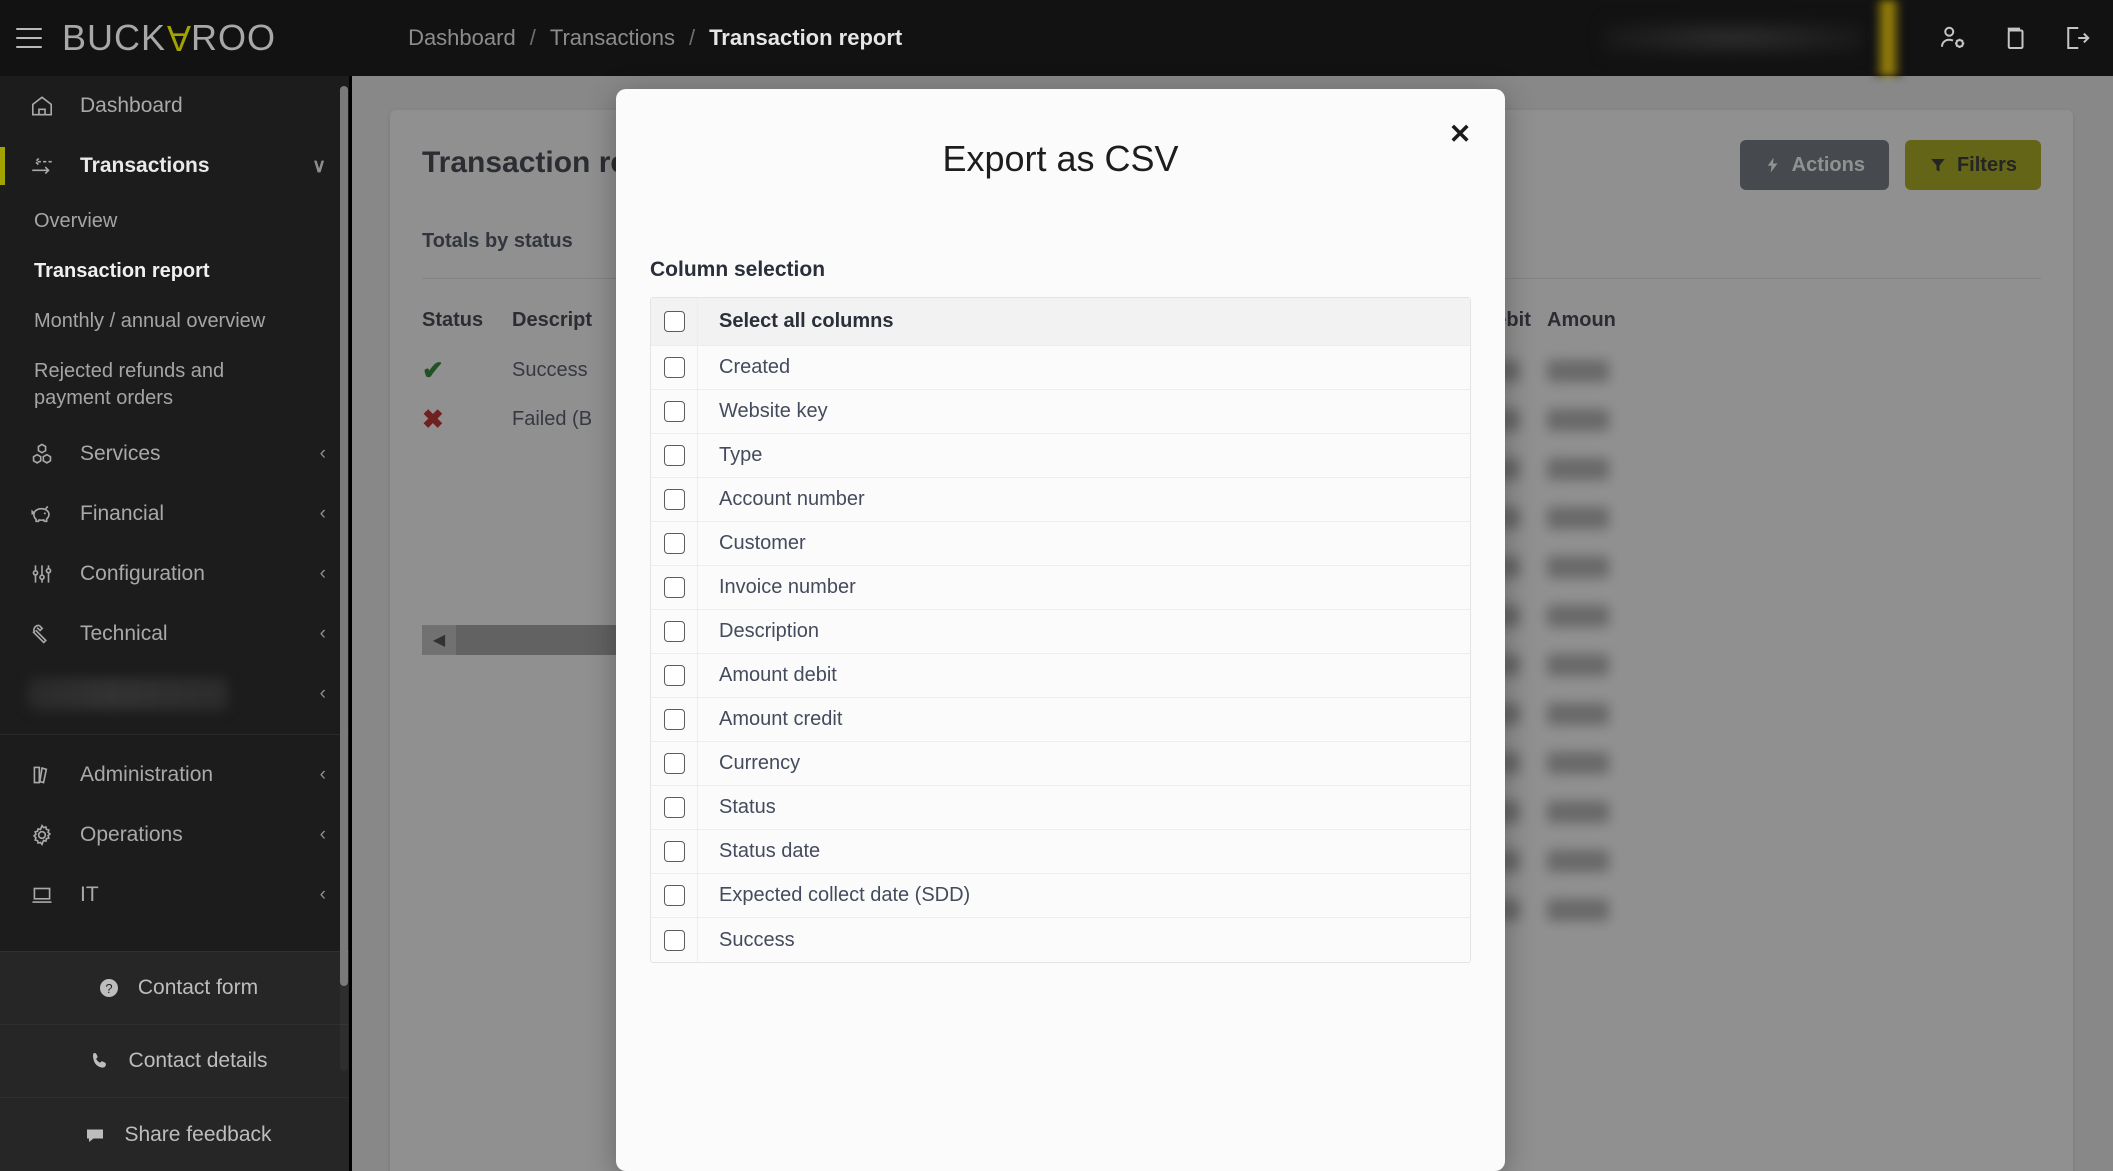 Image resolution: width=2113 pixels, height=1171 pixels. I want to click on chevron-left-icon: ‹, so click(322, 693).